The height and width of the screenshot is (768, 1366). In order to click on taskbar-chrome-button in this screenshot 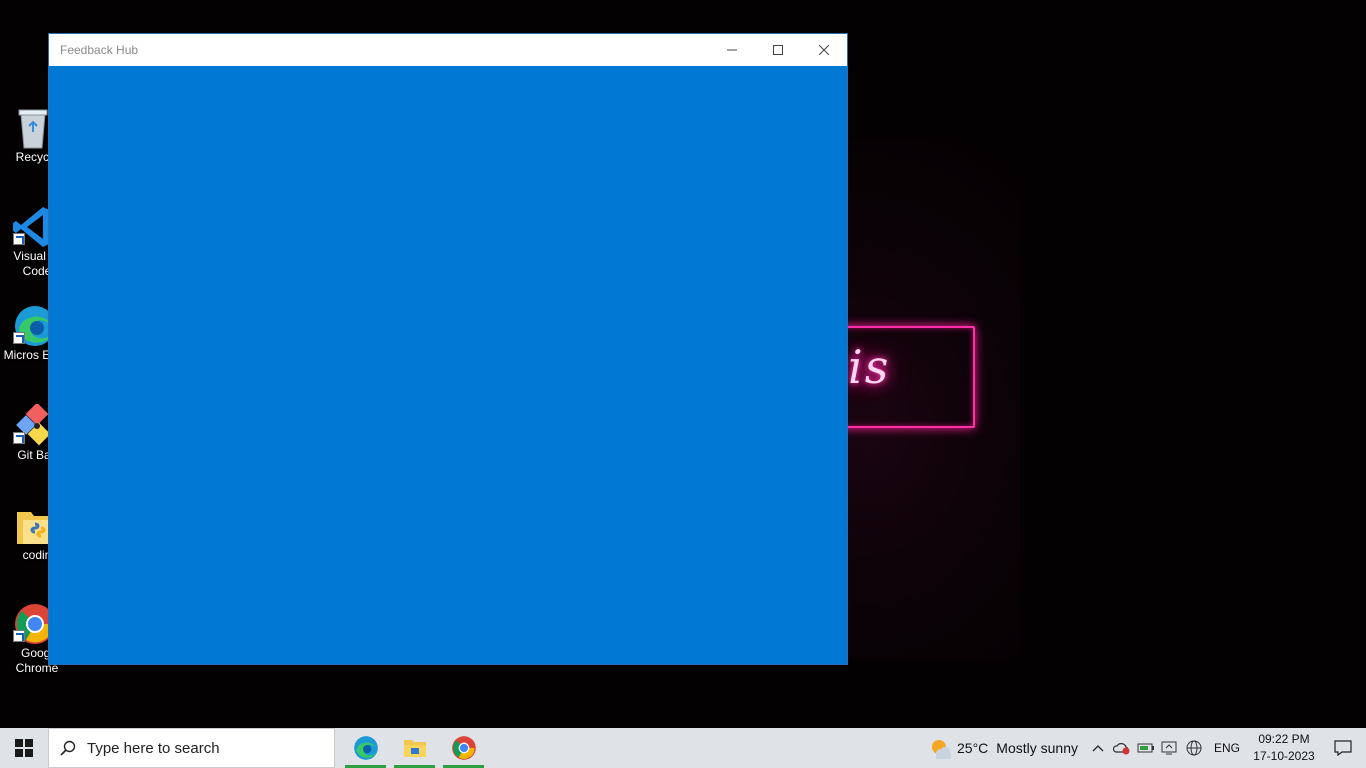, I will do `click(463, 748)`.